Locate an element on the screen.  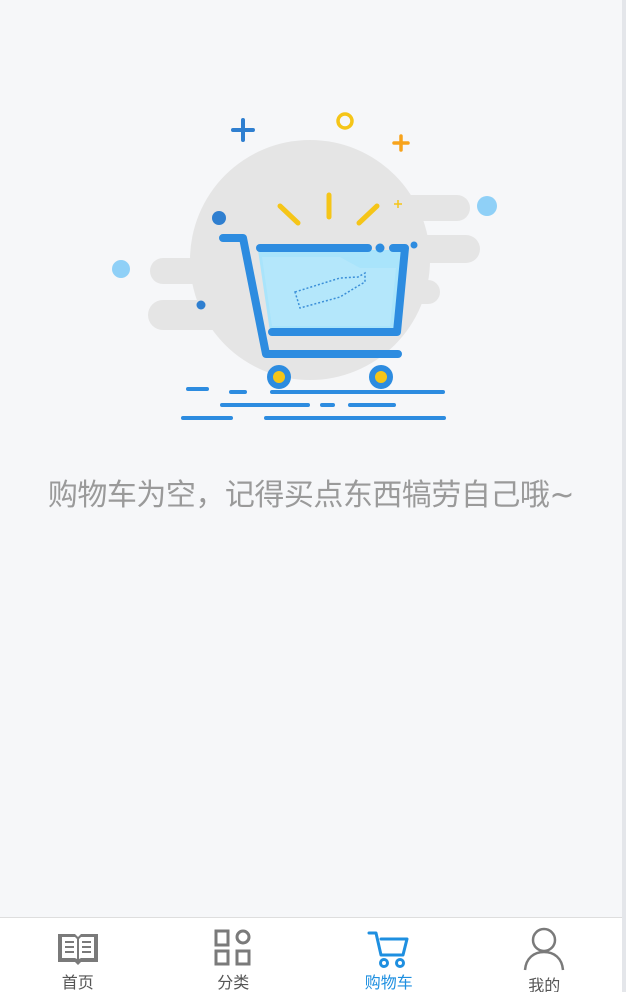
bottom-tab-bar: 首页 分类 购物车 我的 is located at coordinates (311, 954).